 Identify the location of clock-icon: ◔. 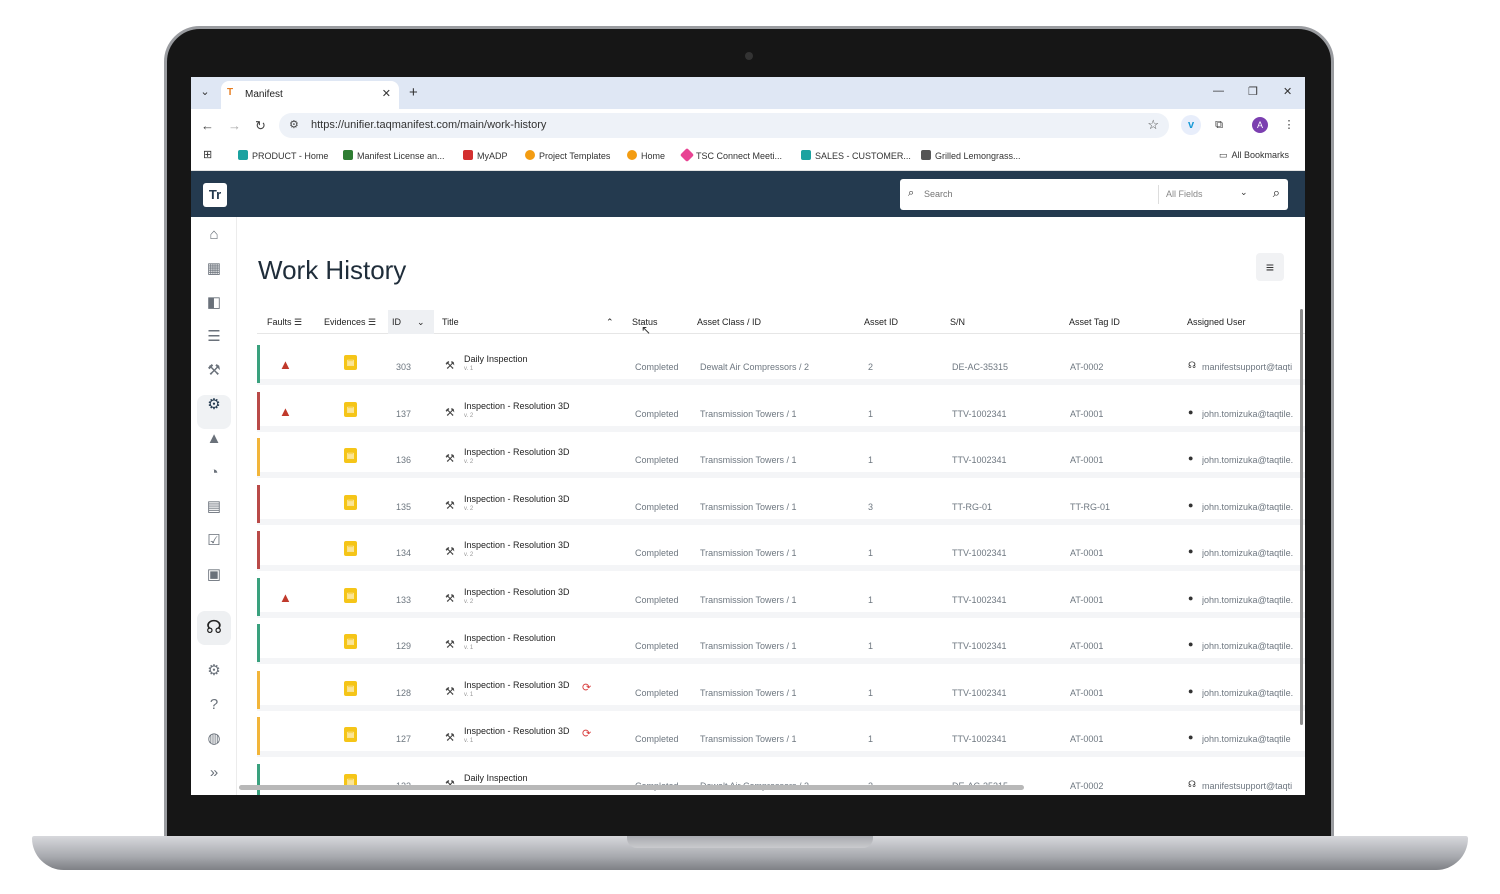
(214, 473).